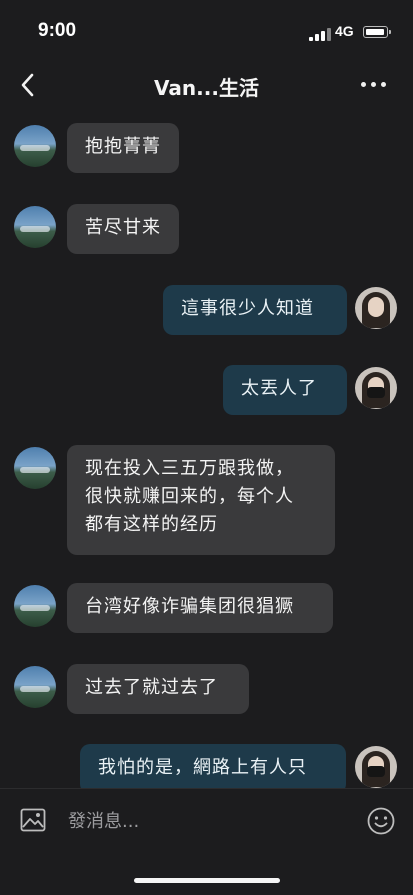  Describe the element at coordinates (207, 880) in the screenshot. I see `home-indicator` at that location.